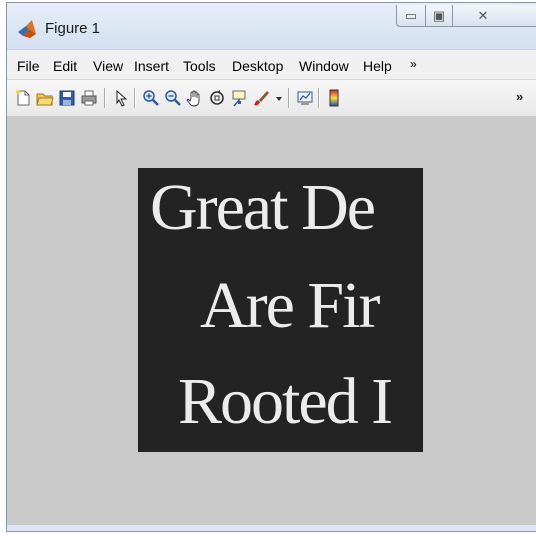 The image size is (536, 536). Describe the element at coordinates (494, 16) in the screenshot. I see `close-button: ✕` at that location.